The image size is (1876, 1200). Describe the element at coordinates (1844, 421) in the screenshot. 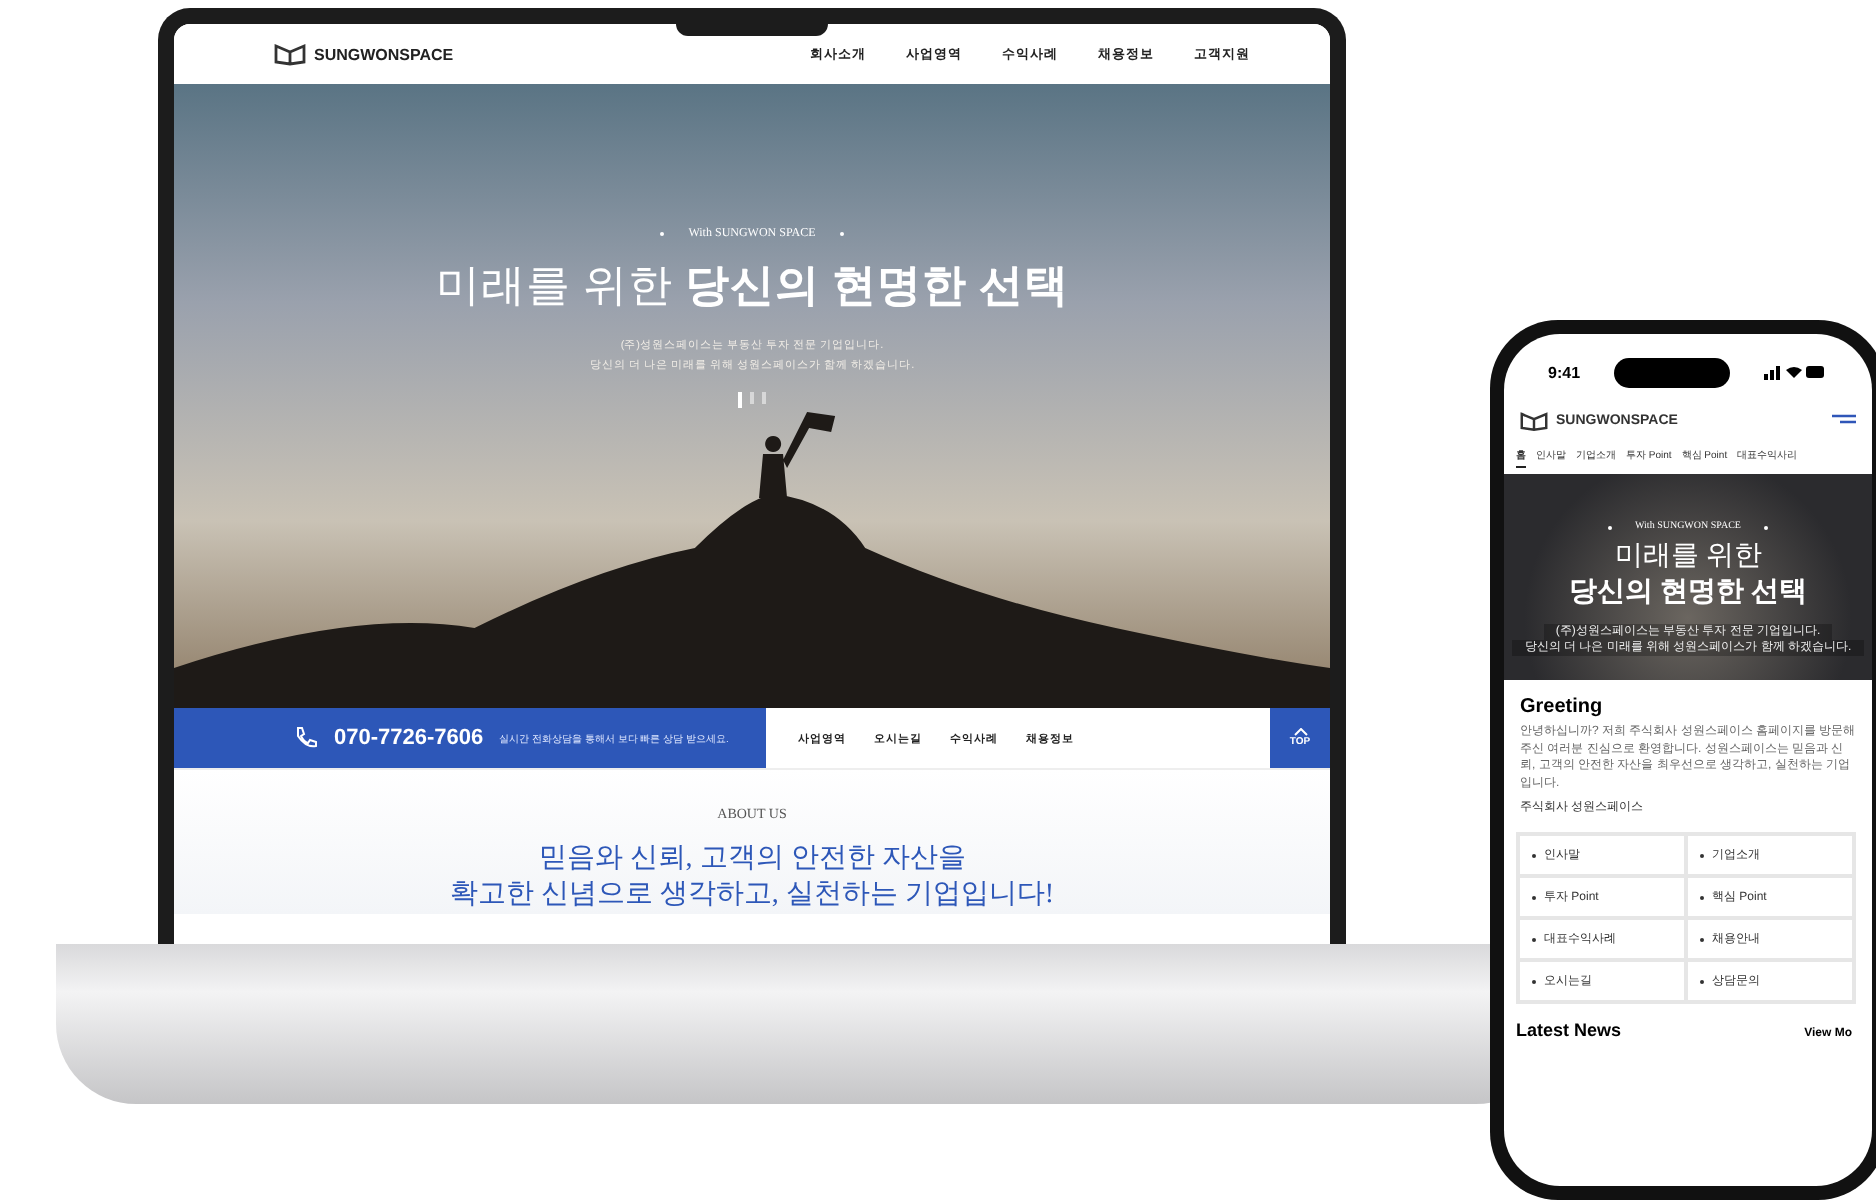

I see `menu-icon` at that location.